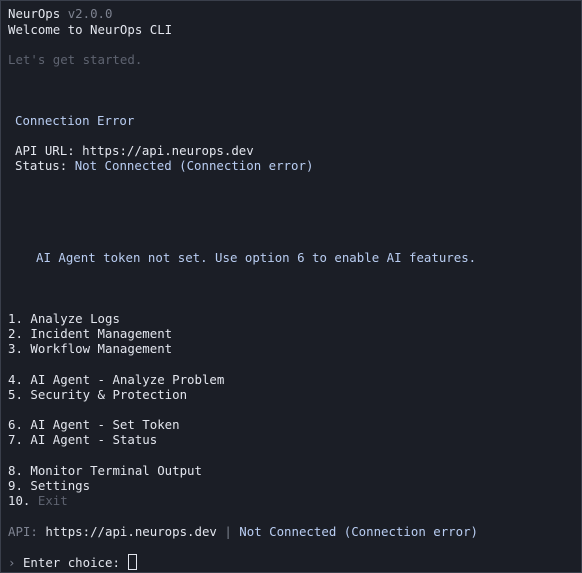 The height and width of the screenshot is (573, 582). Describe the element at coordinates (60, 485) in the screenshot. I see `menu-item-label: Settings` at that location.